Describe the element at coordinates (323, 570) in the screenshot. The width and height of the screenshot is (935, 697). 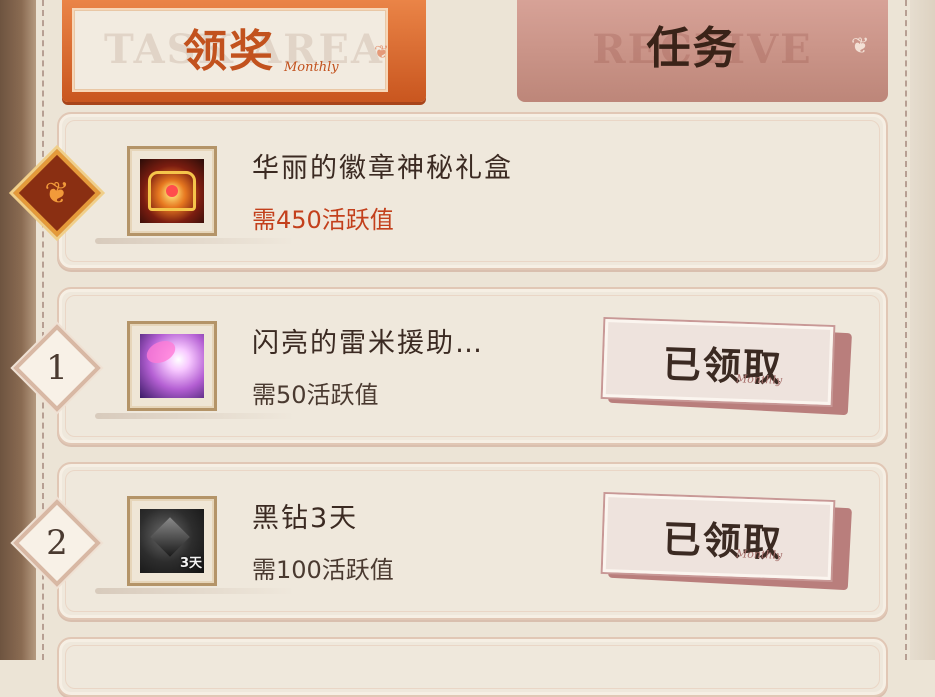
I see `reward-requirement: 需100活跃值` at that location.